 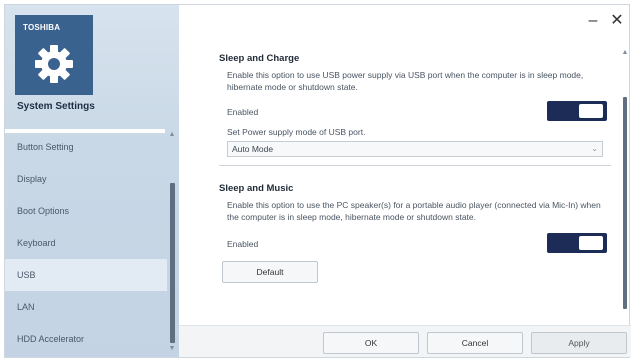 What do you see at coordinates (371, 343) in the screenshot?
I see `ok-button: OK` at bounding box center [371, 343].